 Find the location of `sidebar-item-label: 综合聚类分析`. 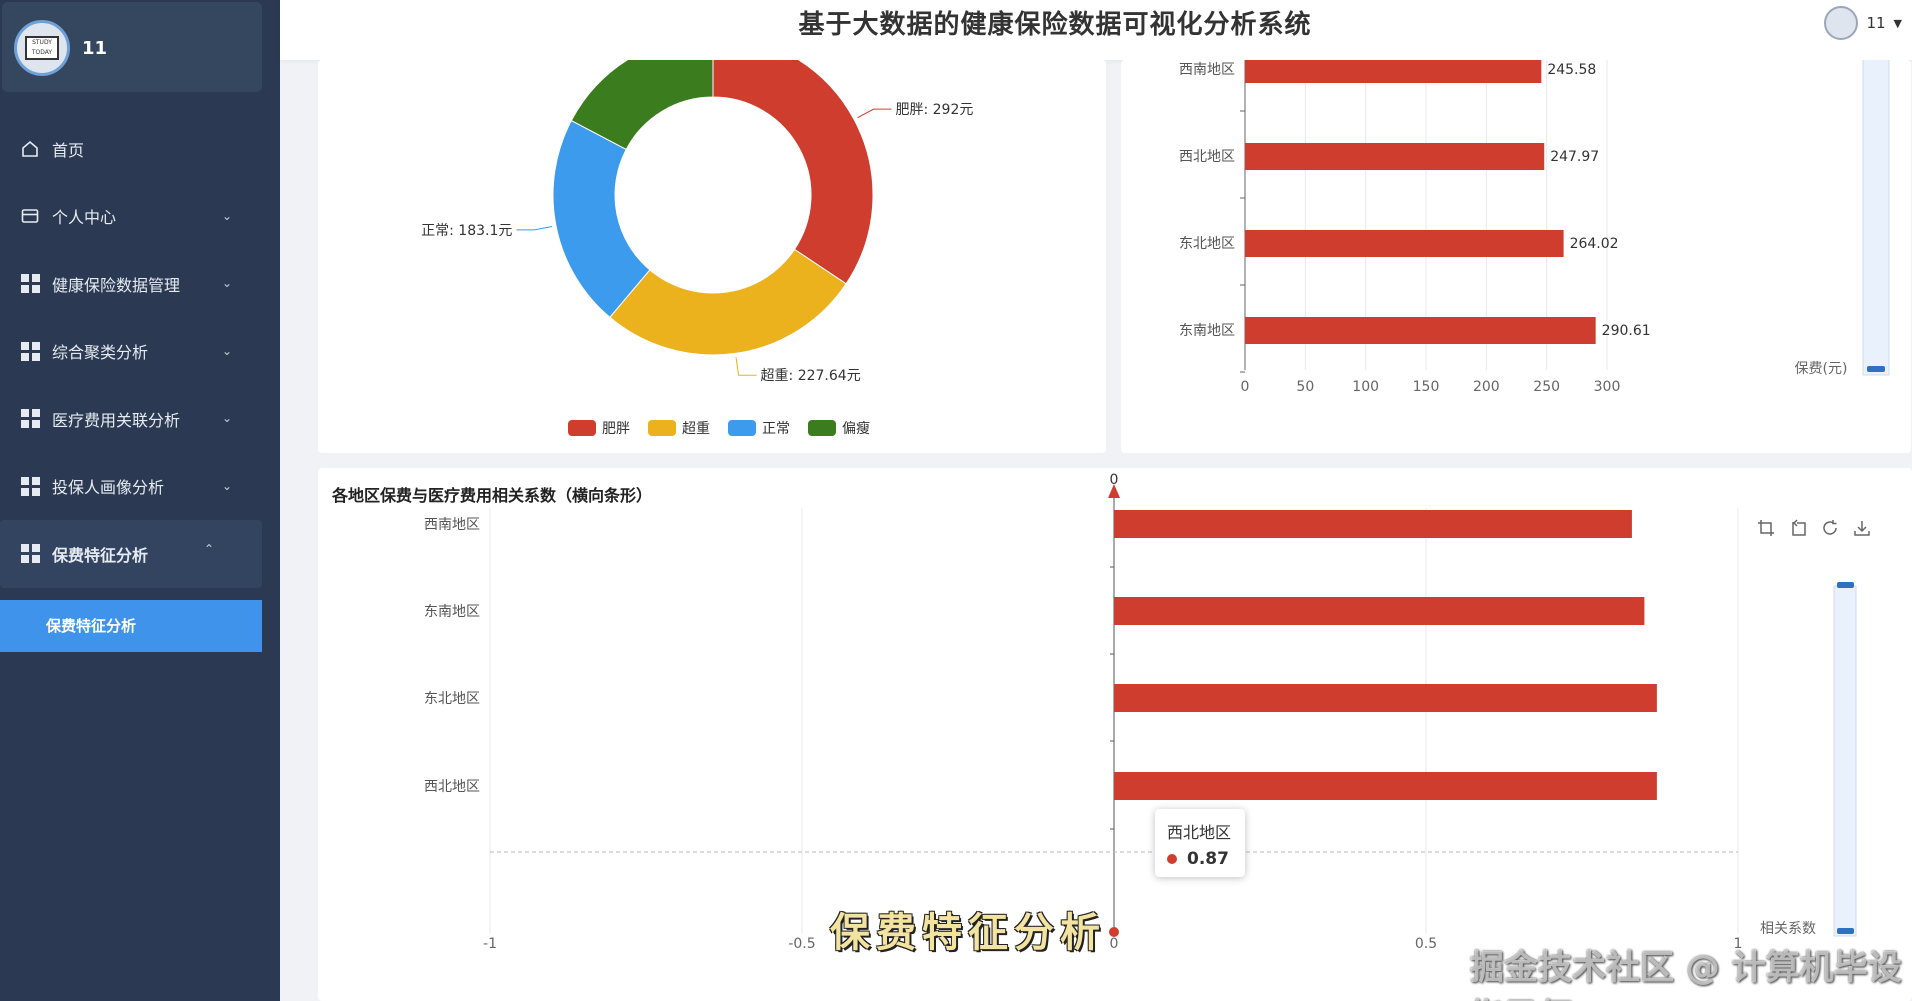

sidebar-item-label: 综合聚类分析 is located at coordinates (100, 353).